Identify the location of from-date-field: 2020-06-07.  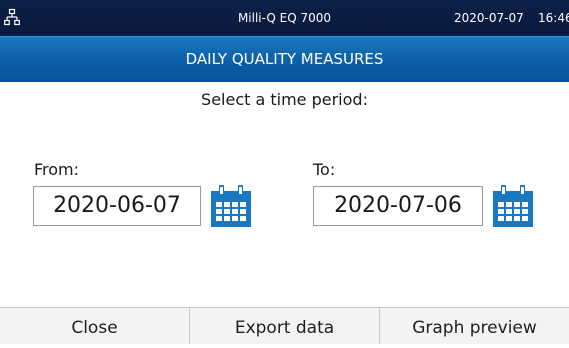
(117, 206).